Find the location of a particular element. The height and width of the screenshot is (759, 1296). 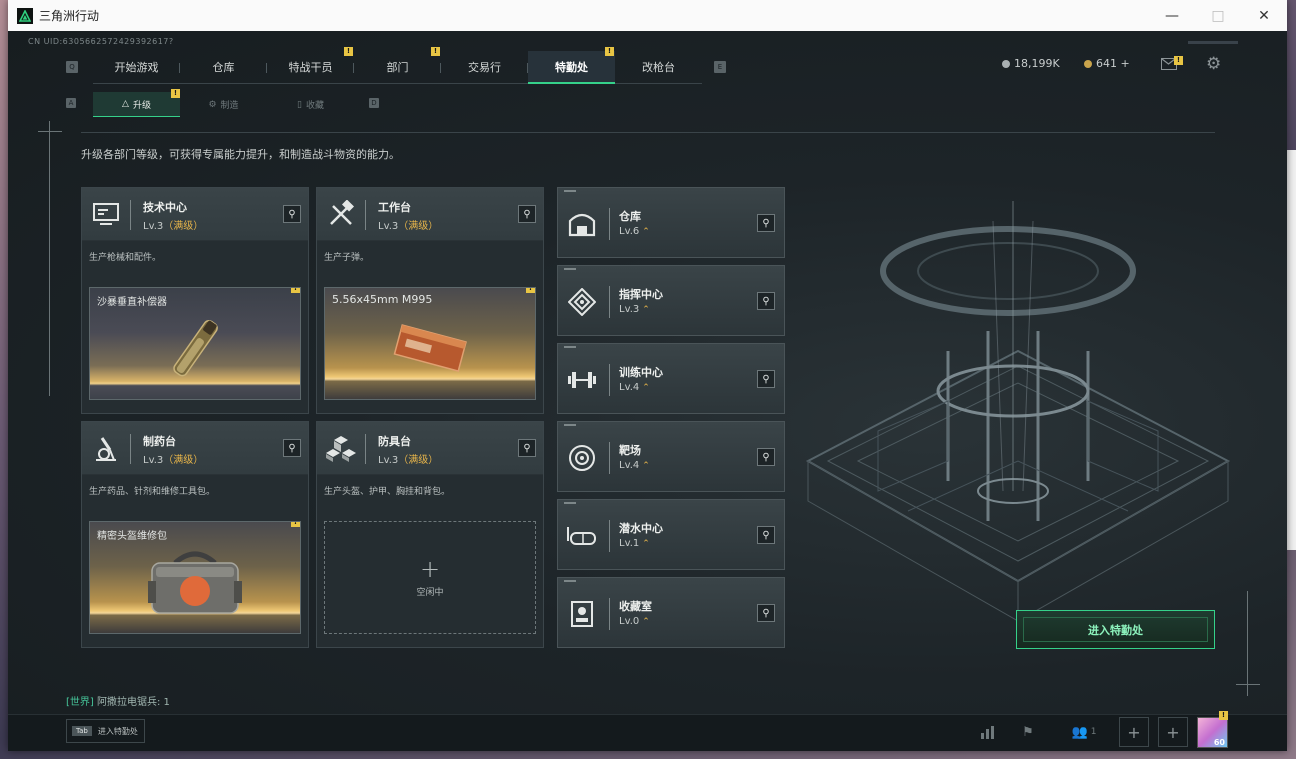

card-description: 生产药品、针剂和维修工具包。 is located at coordinates (152, 492).